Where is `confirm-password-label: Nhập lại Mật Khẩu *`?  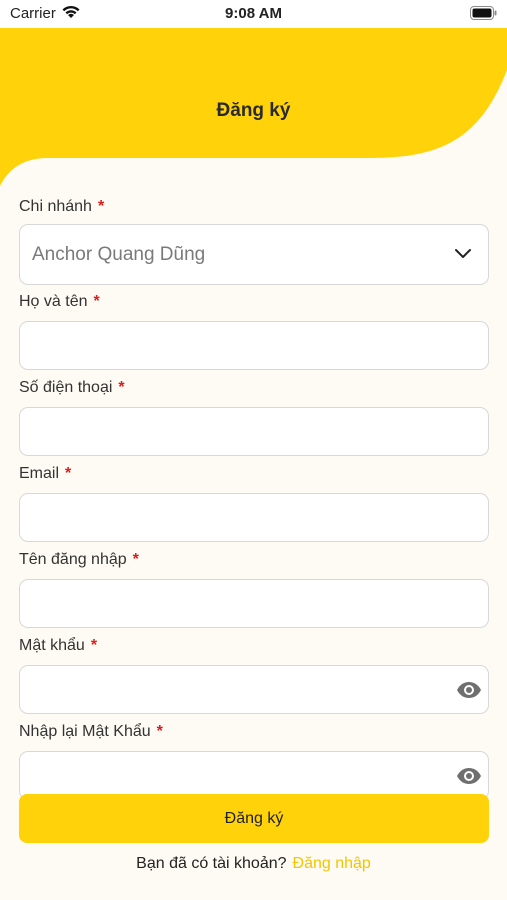
confirm-password-label: Nhập lại Mật Khẩu * is located at coordinates (91, 731).